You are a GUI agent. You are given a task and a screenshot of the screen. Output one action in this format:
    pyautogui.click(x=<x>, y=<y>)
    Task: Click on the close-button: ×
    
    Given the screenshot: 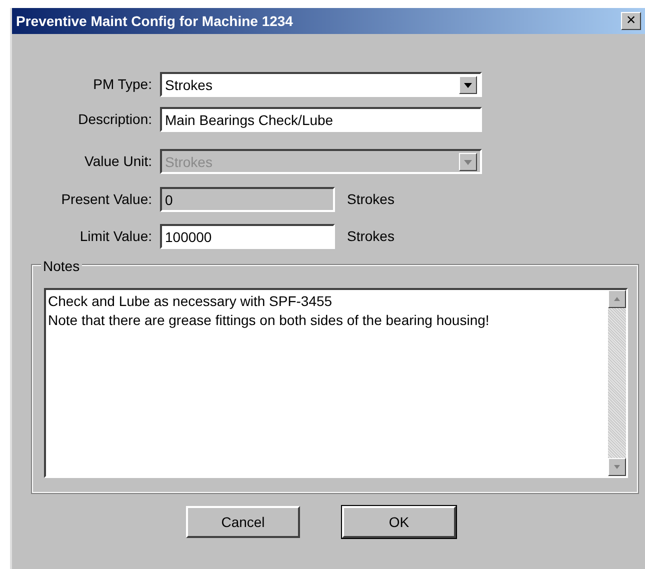 What is the action you would take?
    pyautogui.click(x=631, y=21)
    